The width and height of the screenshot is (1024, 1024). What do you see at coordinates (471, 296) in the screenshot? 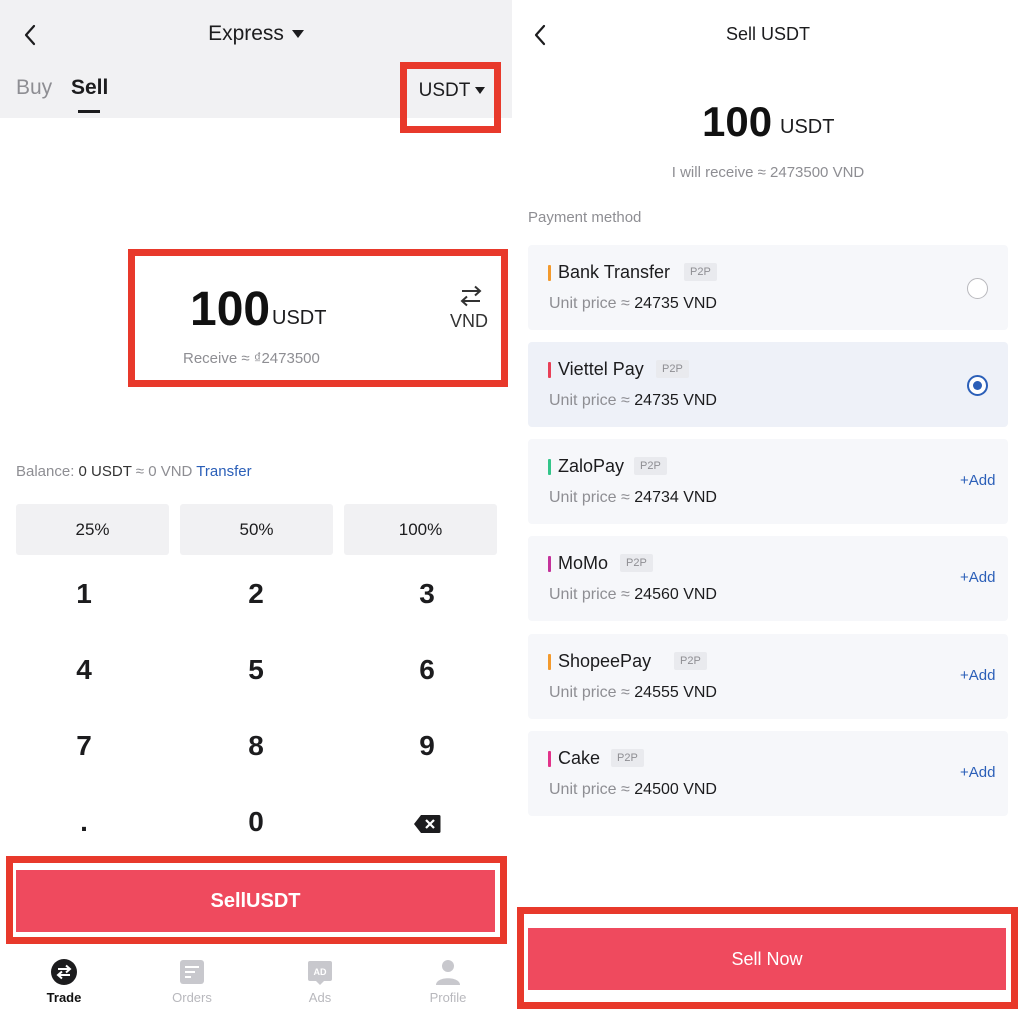
I see `swap-icon` at bounding box center [471, 296].